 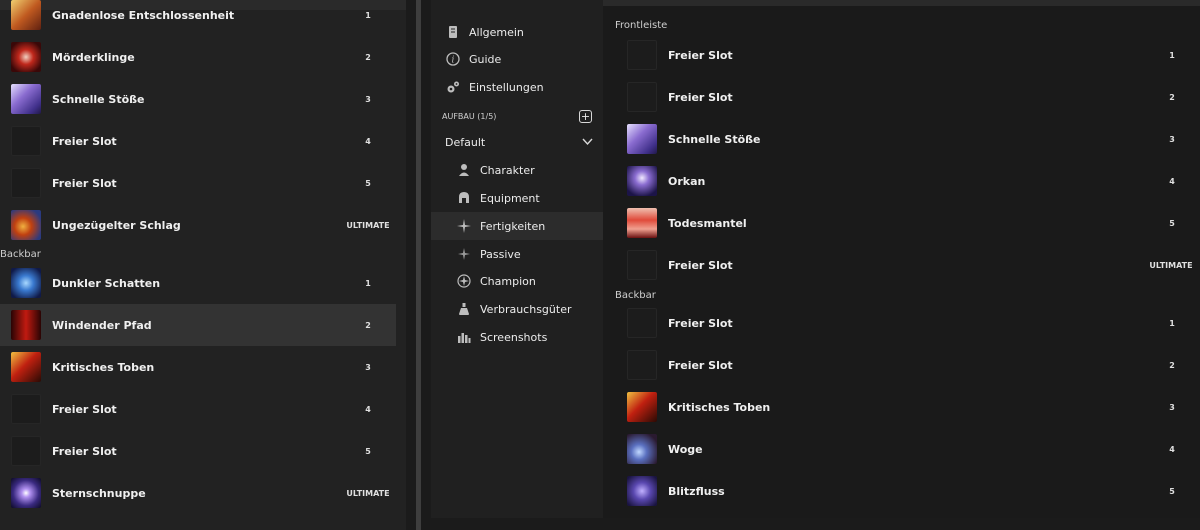 I want to click on build-select-value: Default, so click(x=465, y=142).